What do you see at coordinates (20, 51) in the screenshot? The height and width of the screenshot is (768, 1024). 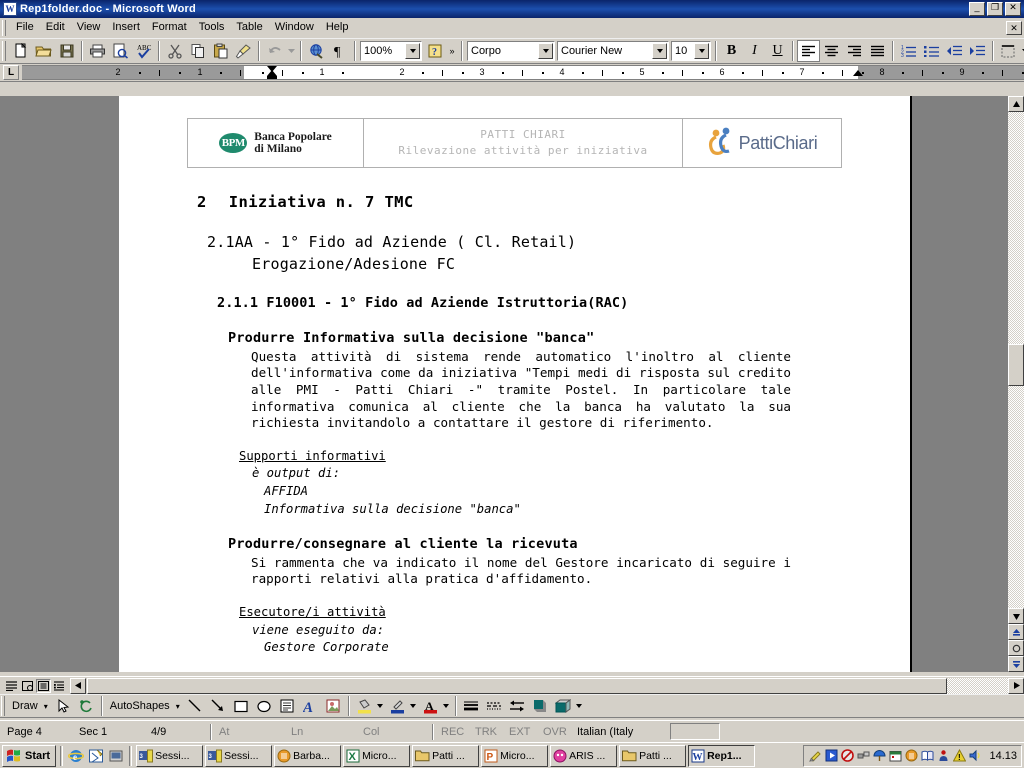 I see `new-document-icon` at bounding box center [20, 51].